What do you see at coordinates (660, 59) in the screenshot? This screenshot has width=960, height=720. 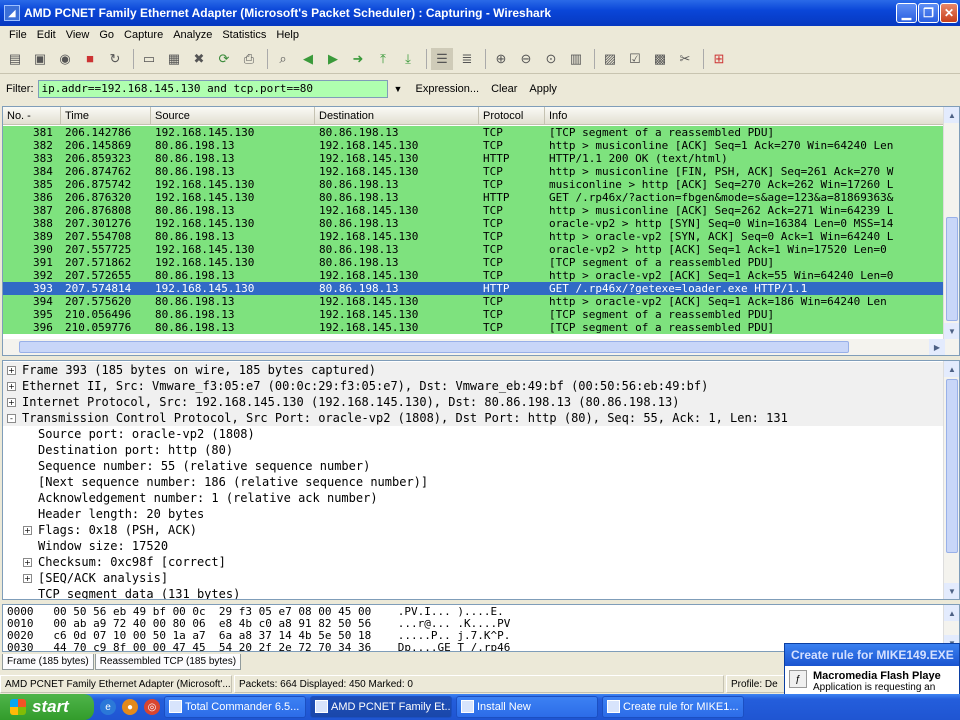 I see `coloring-rules-icon: ▩` at bounding box center [660, 59].